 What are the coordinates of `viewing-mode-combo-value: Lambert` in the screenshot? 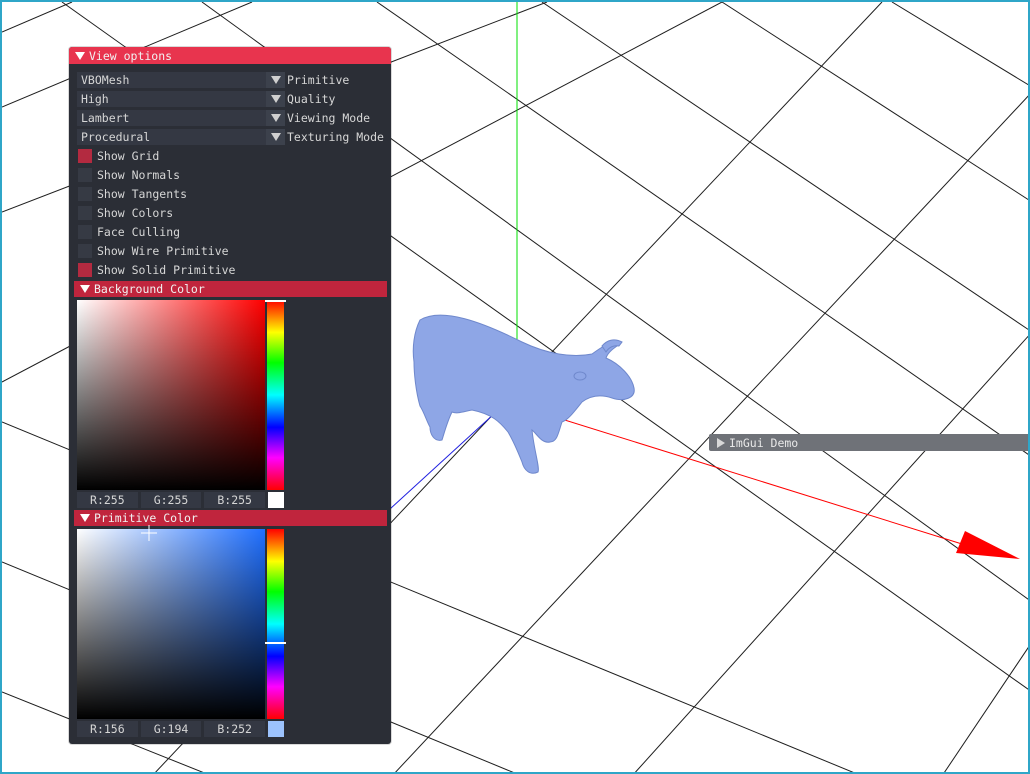 It's located at (171, 118).